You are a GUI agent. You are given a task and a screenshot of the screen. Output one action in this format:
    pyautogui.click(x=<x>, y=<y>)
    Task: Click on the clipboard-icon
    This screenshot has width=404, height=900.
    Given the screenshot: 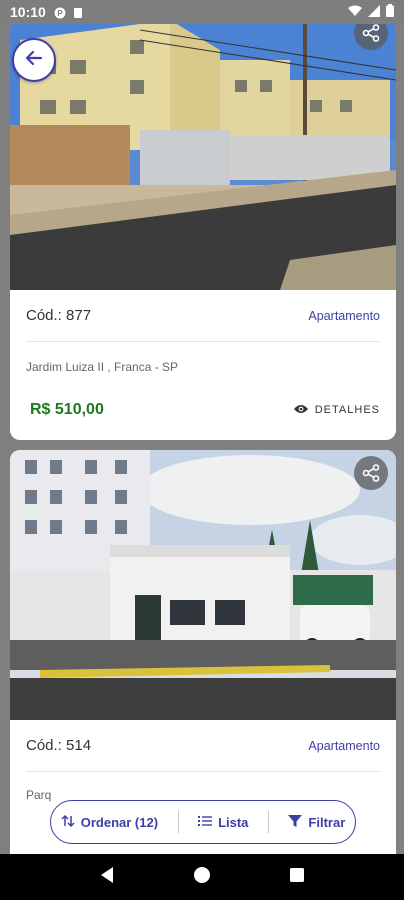 What is the action you would take?
    pyautogui.click(x=78, y=12)
    